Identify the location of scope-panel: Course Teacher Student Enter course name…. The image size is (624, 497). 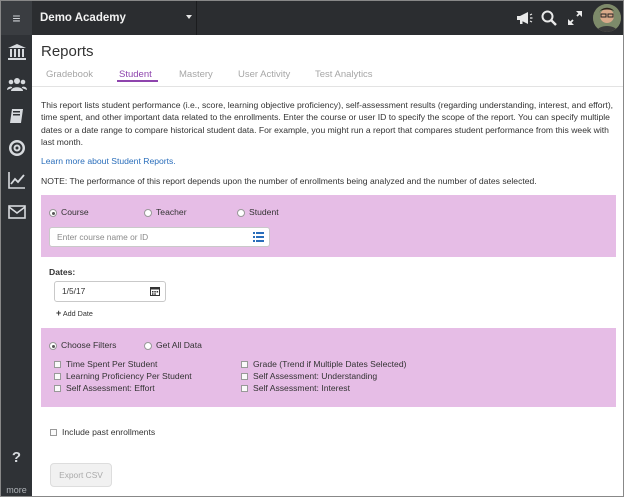
(328, 226).